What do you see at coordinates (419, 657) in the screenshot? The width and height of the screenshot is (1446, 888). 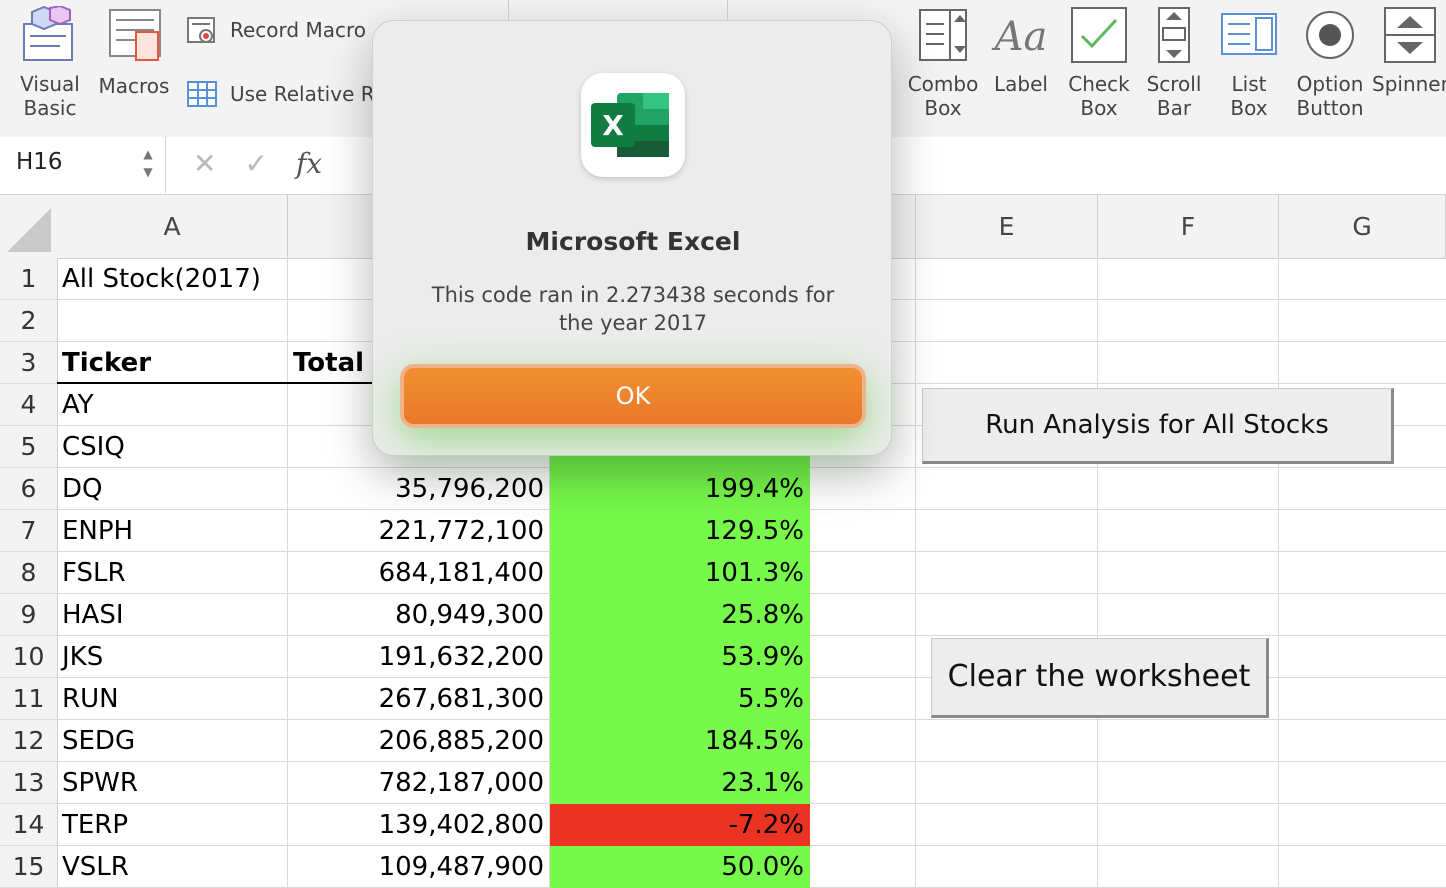 I see `volume-cell: 191,632,200` at bounding box center [419, 657].